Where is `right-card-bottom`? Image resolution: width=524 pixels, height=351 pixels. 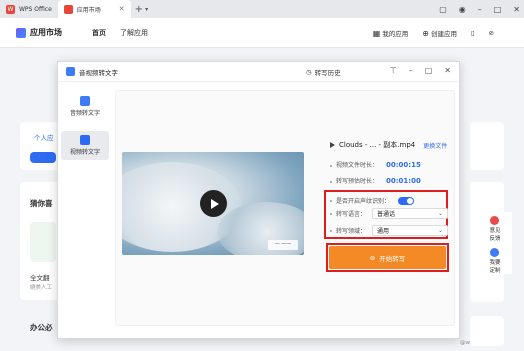 right-card-bottom is located at coordinates (487, 331).